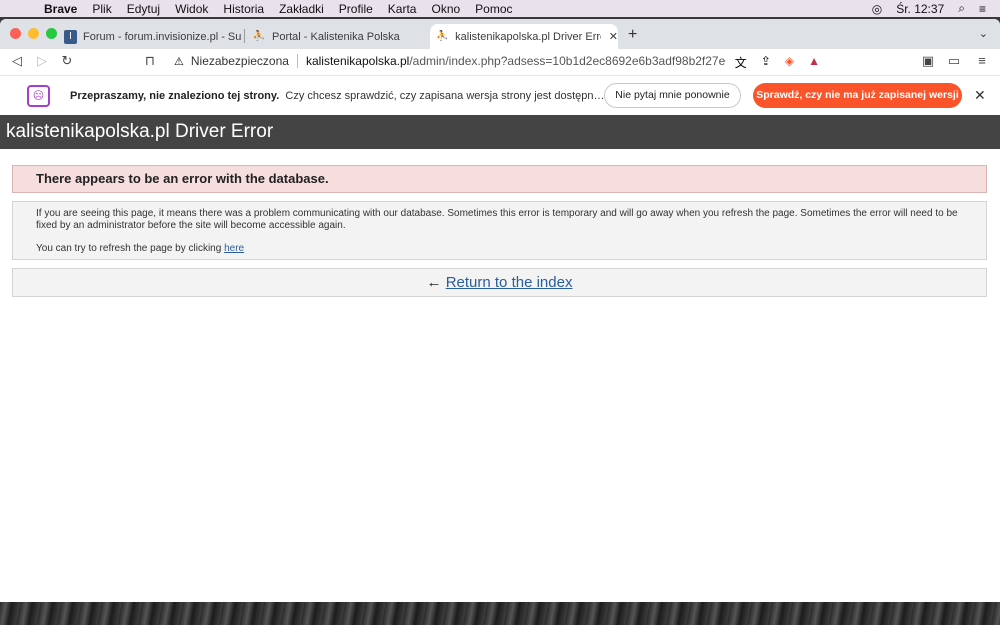  What do you see at coordinates (71, 36) in the screenshot?
I see `invision-icon: I` at bounding box center [71, 36].